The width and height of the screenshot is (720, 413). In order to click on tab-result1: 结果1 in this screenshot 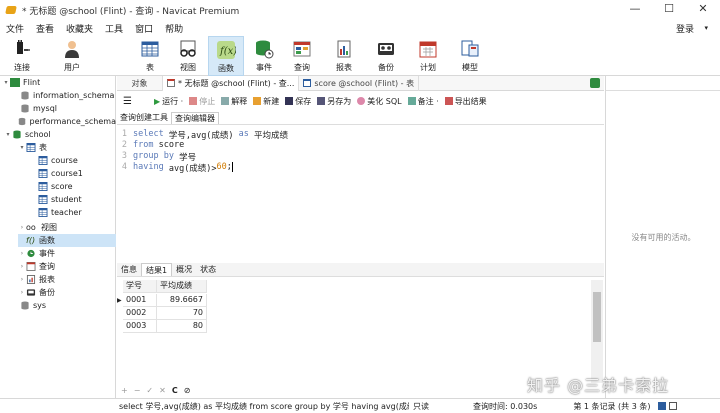, I will do `click(157, 269)`.